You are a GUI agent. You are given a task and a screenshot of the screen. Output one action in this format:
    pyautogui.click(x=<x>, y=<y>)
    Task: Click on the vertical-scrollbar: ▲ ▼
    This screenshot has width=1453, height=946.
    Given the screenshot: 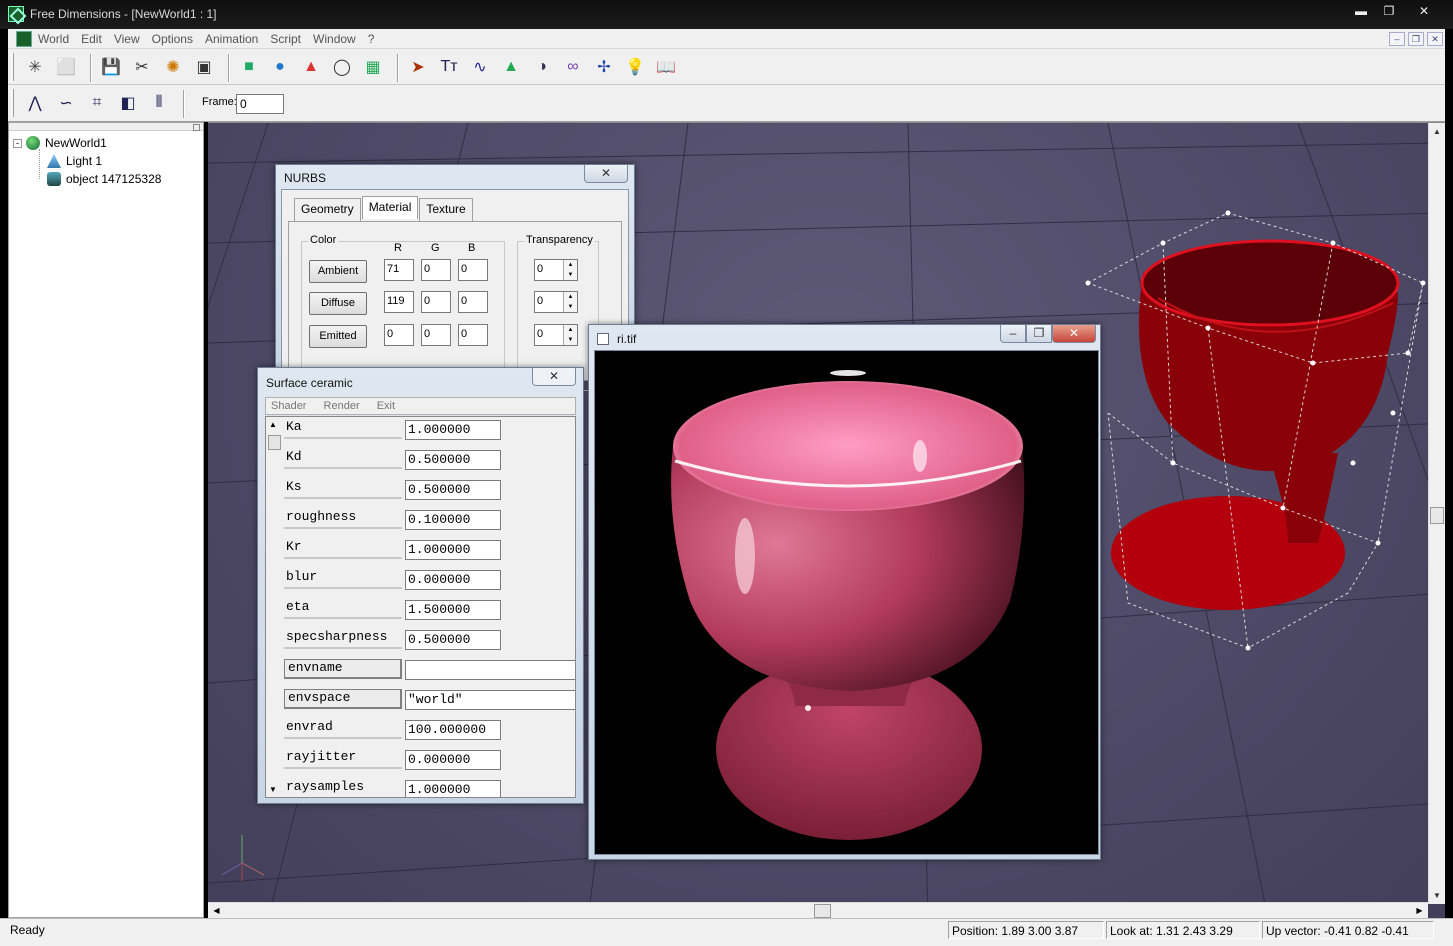 What is the action you would take?
    pyautogui.click(x=1436, y=513)
    